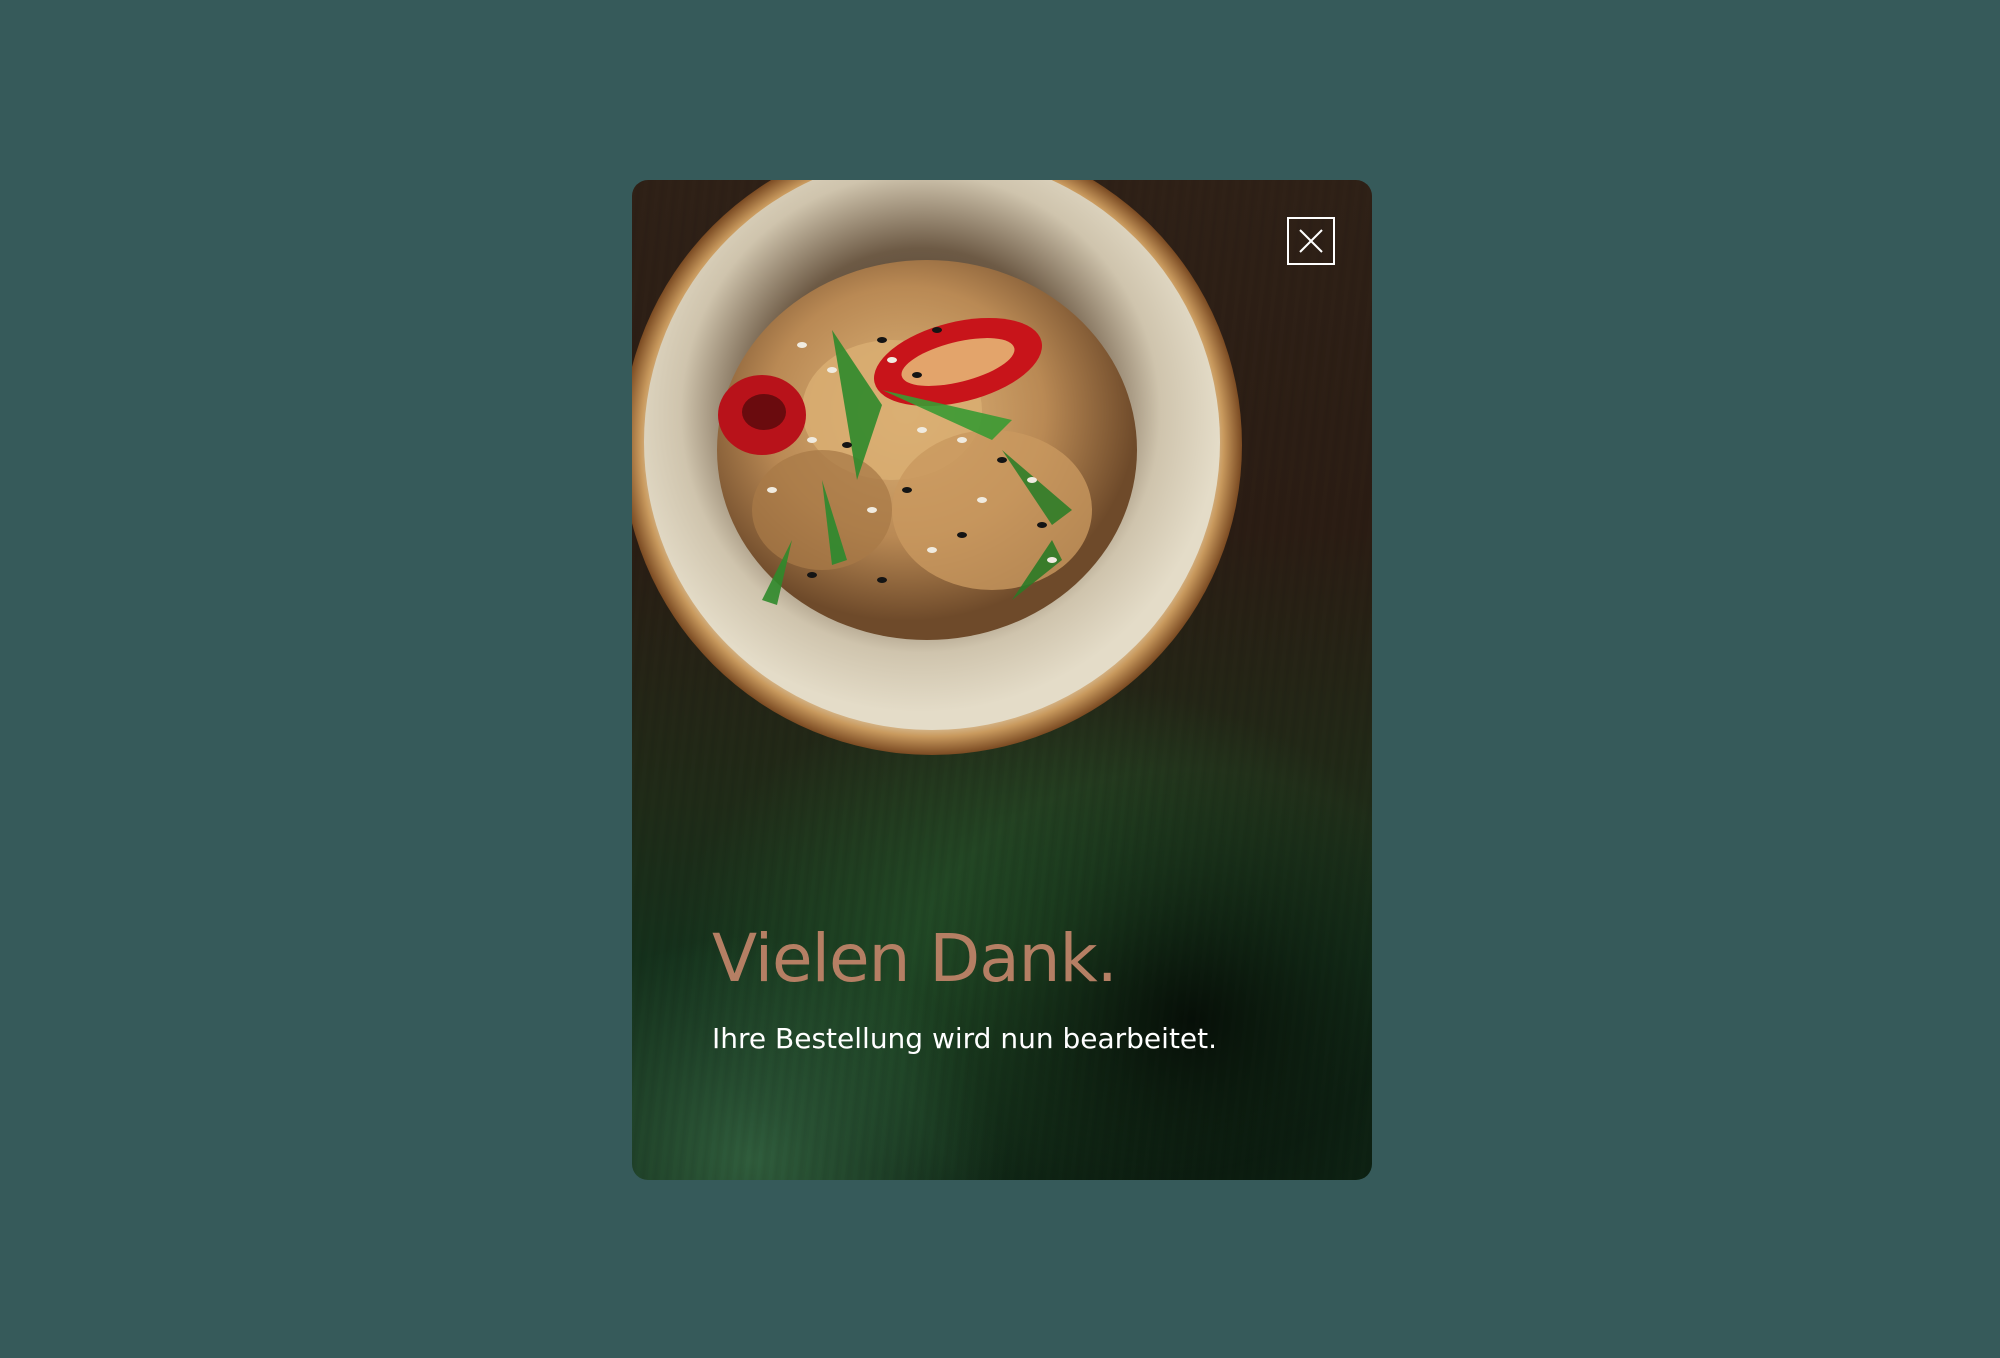 The width and height of the screenshot is (2000, 1358). I want to click on bowl-food-photo, so click(937, 467).